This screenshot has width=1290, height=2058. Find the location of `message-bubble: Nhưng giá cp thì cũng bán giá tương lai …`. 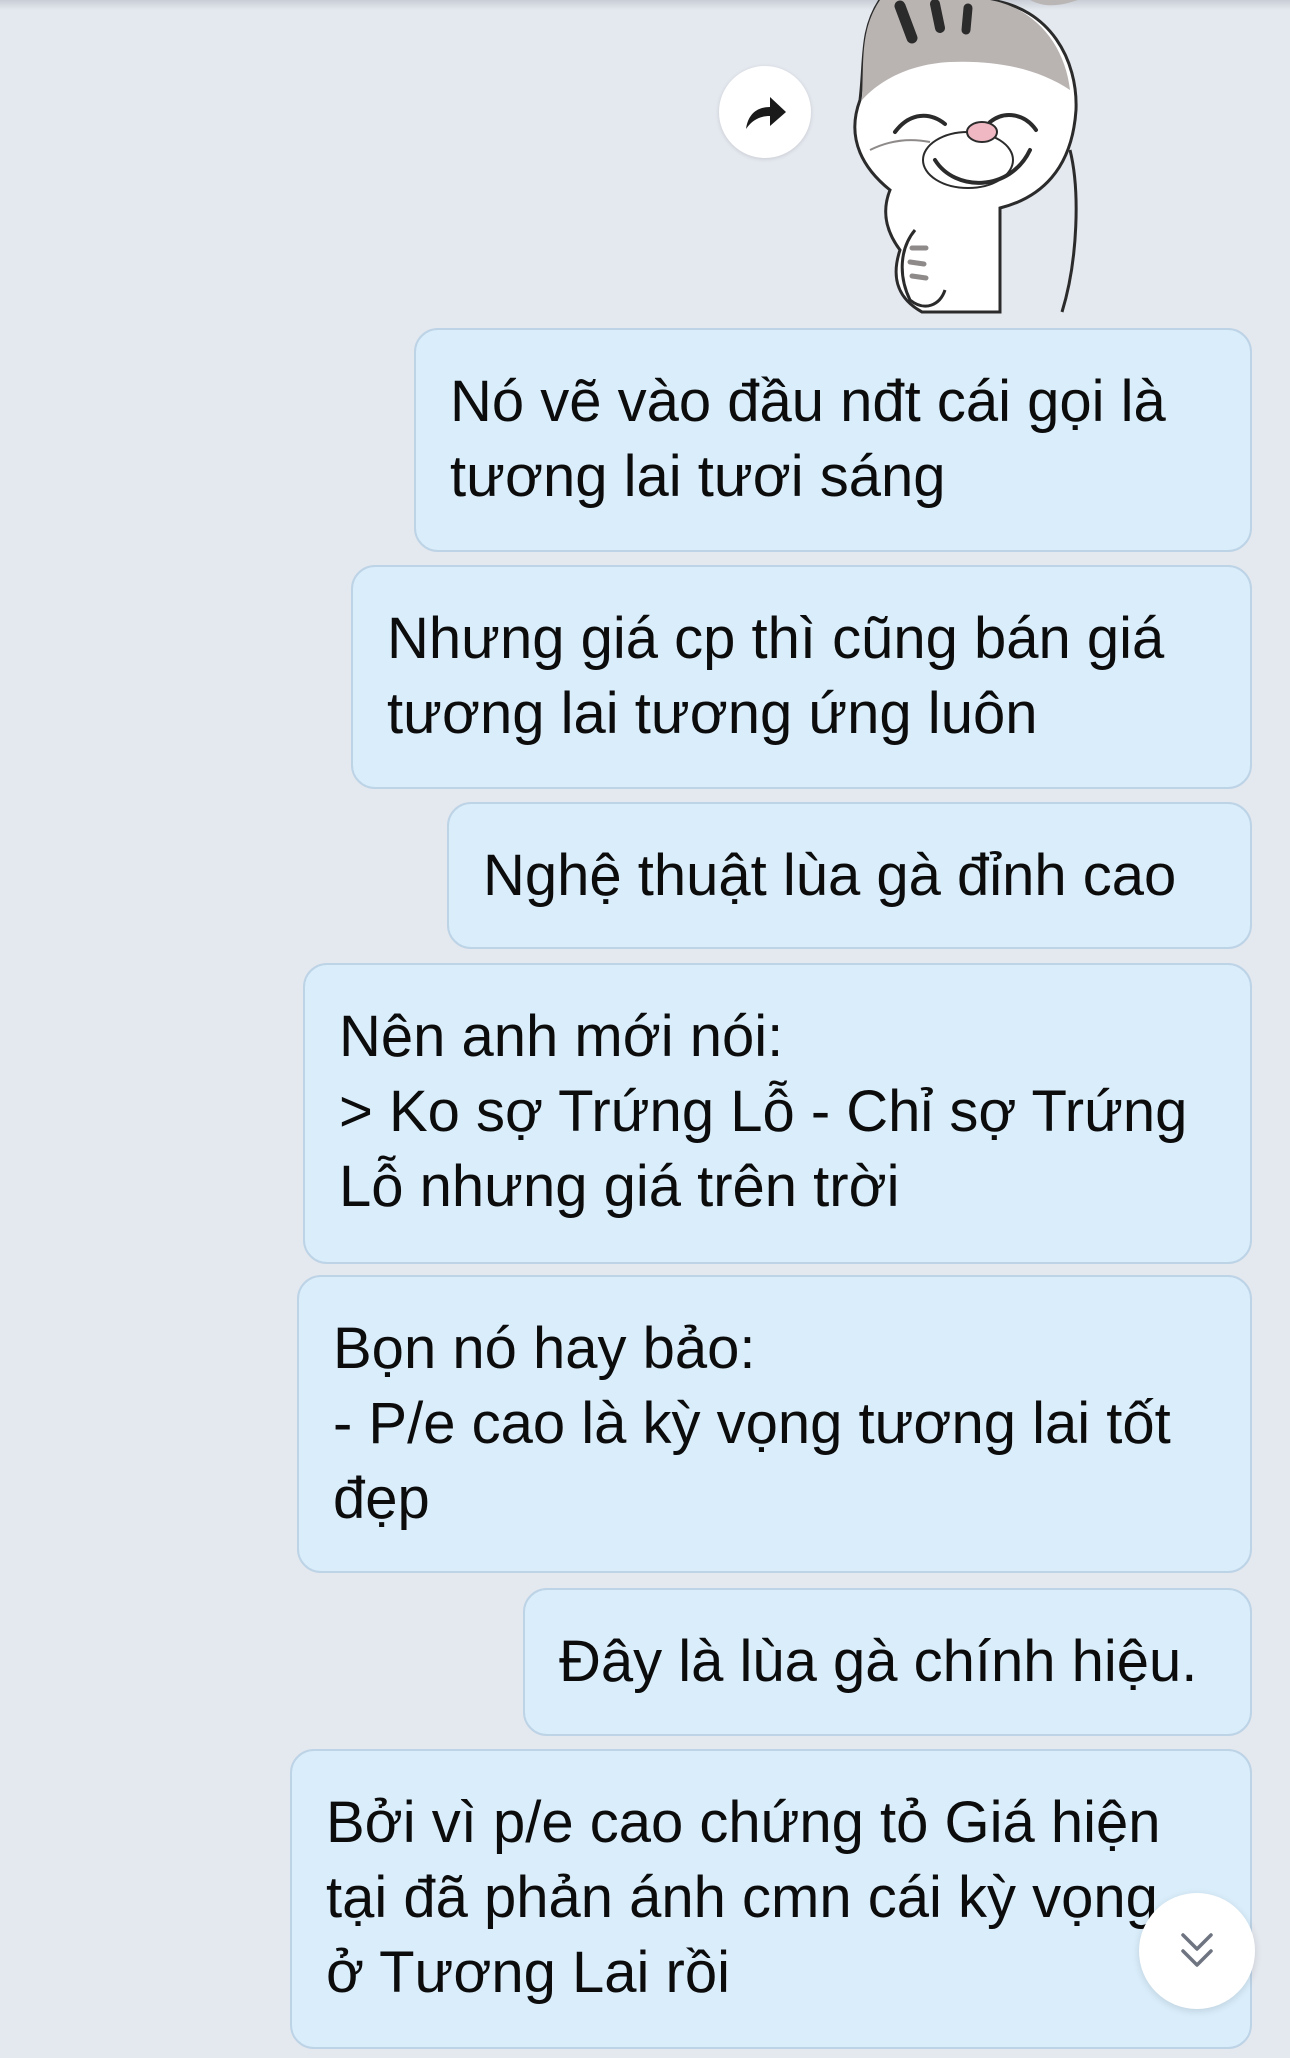

message-bubble: Nhưng giá cp thì cũng bán giá tương lai … is located at coordinates (801, 677).